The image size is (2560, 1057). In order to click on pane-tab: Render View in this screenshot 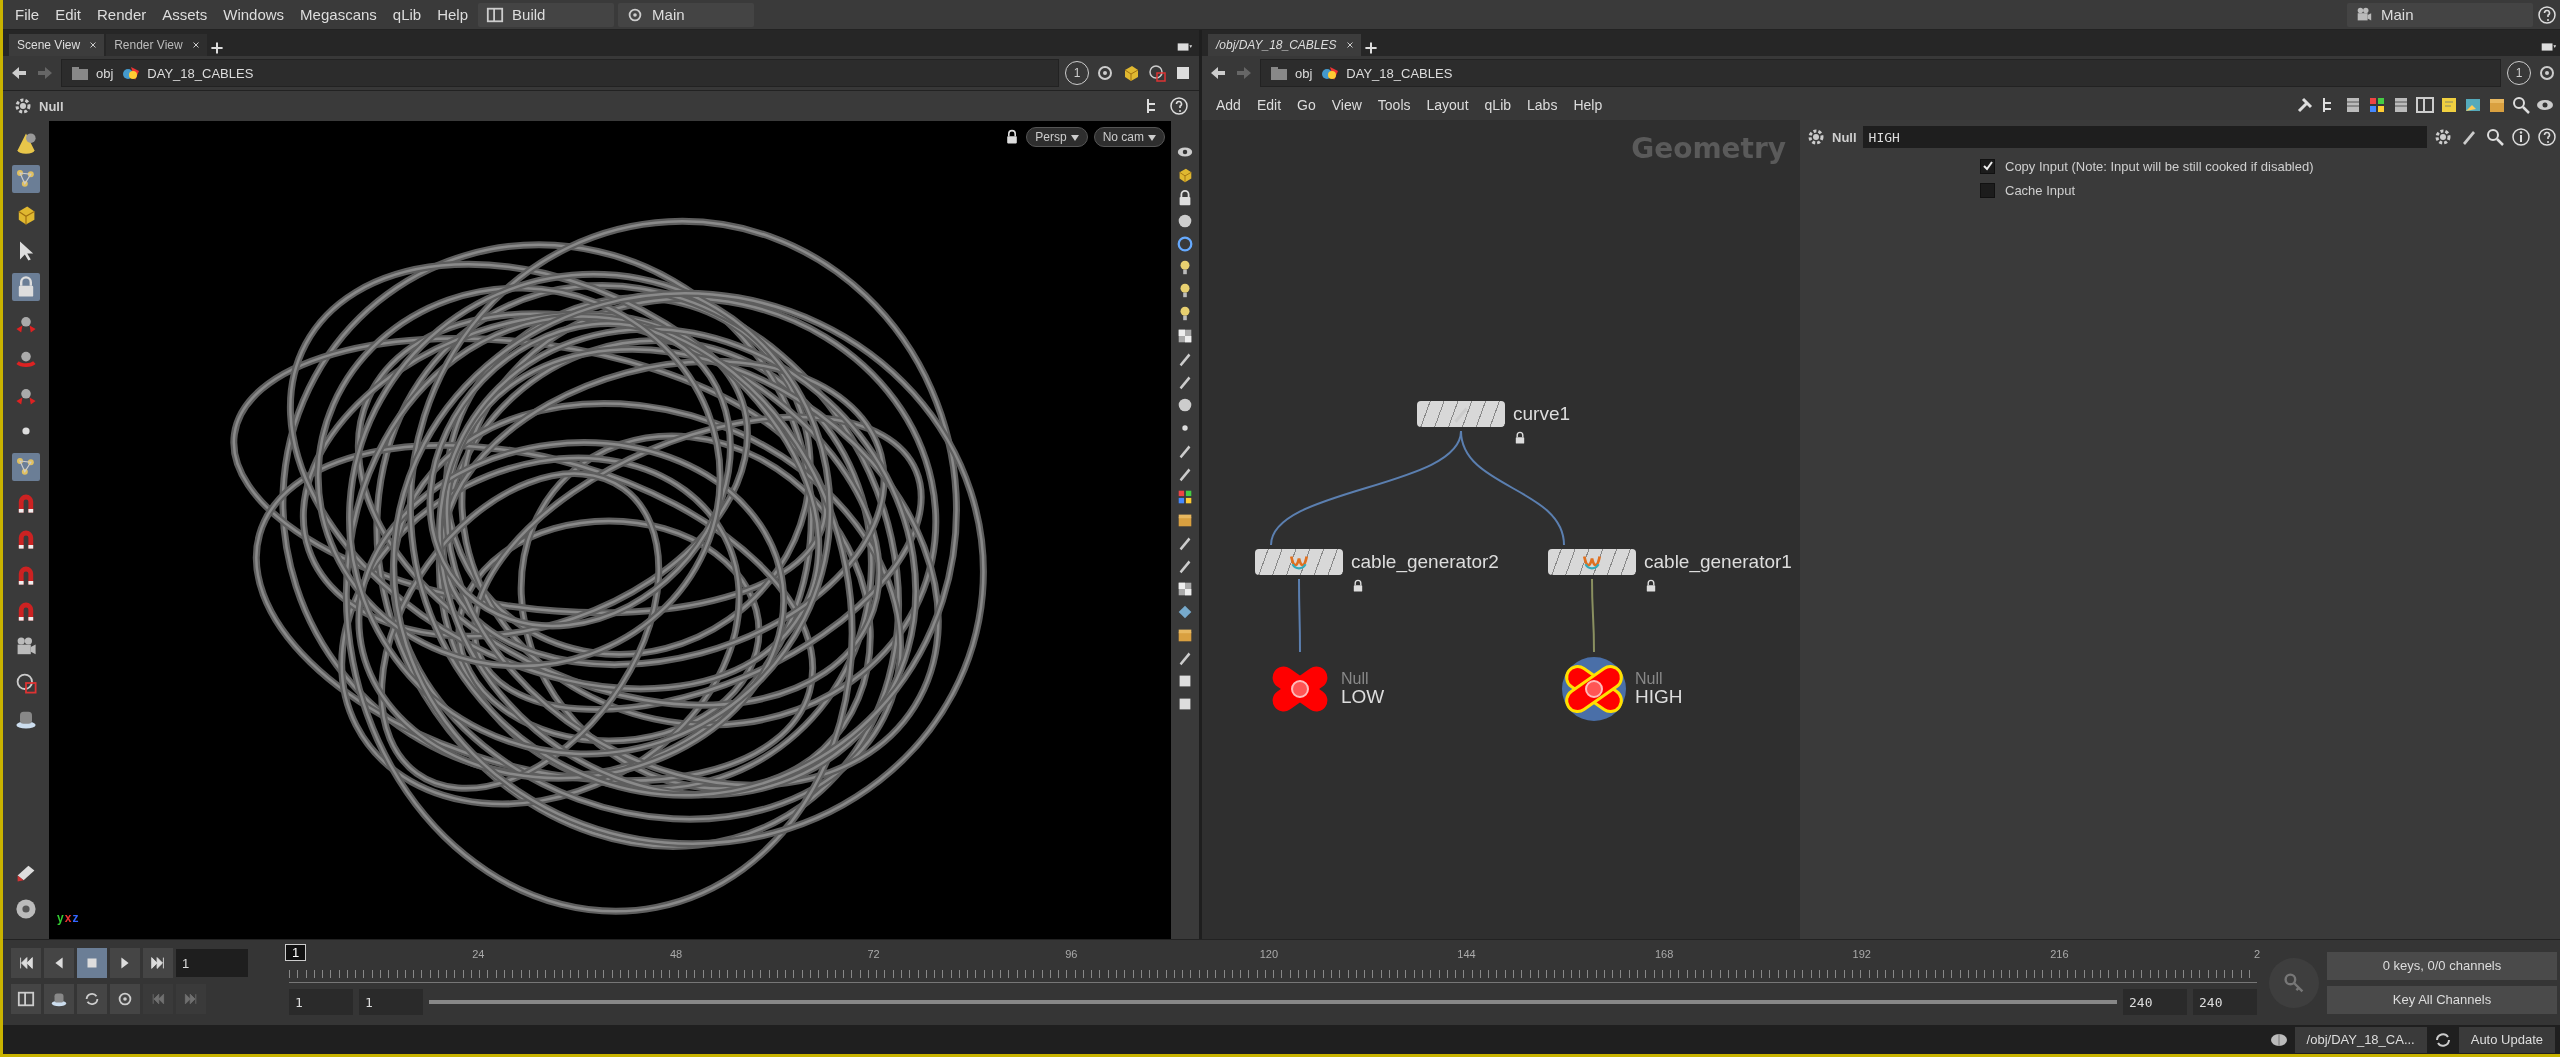, I will do `click(156, 45)`.